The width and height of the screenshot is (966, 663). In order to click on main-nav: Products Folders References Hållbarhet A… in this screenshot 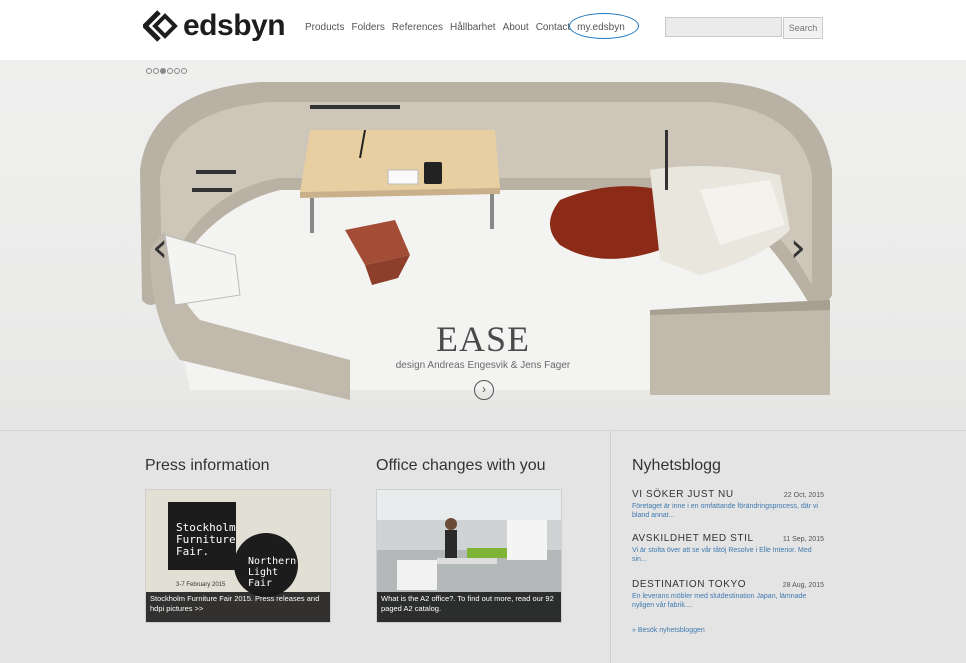, I will do `click(472, 26)`.